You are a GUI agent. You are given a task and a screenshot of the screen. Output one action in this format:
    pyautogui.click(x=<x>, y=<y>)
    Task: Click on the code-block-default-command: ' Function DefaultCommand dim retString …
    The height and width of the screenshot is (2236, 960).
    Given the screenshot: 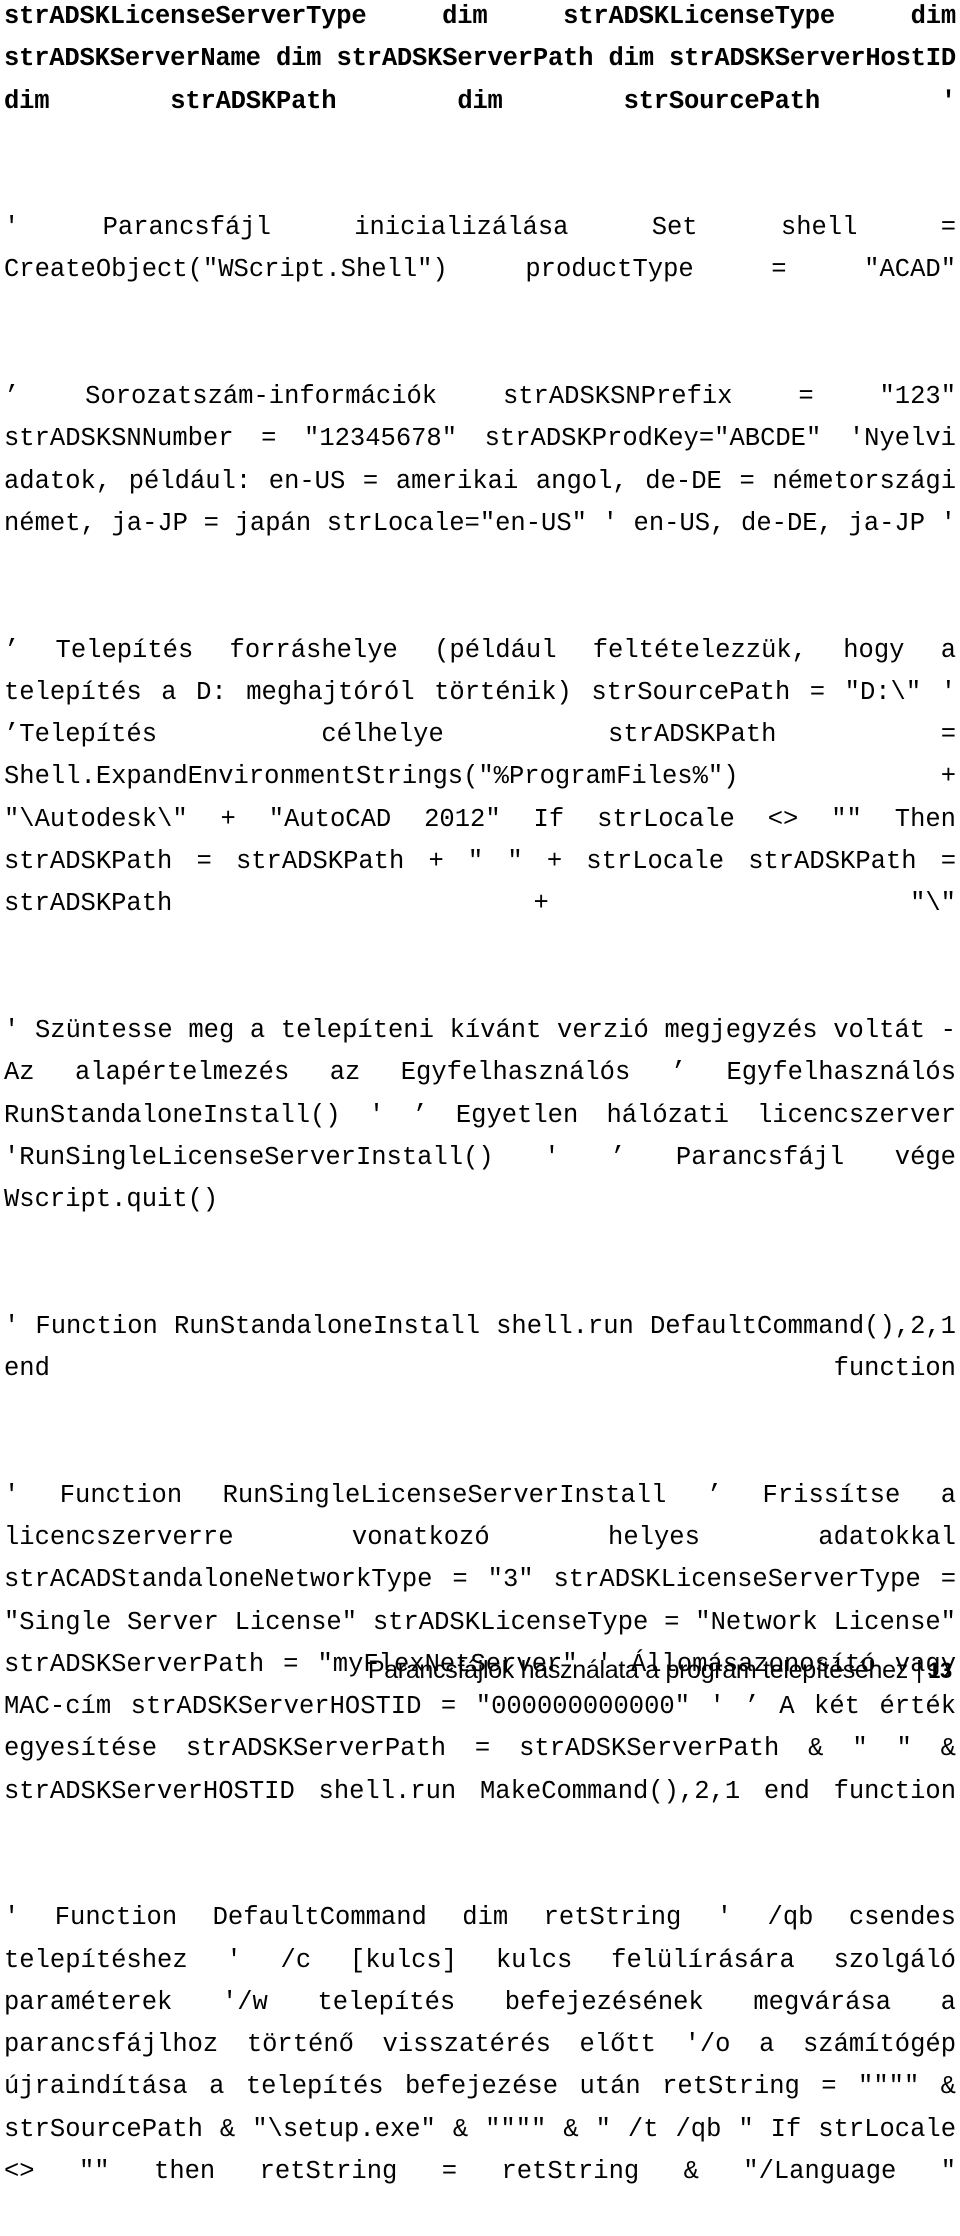 What is the action you would take?
    pyautogui.click(x=480, y=2045)
    